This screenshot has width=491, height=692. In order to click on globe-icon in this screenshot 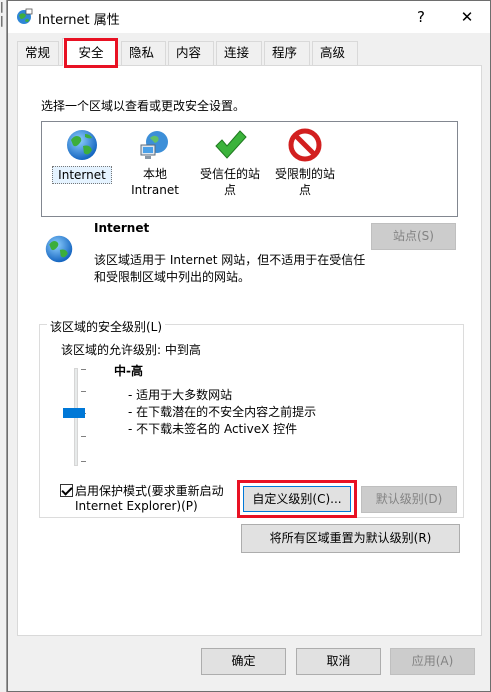, I will do `click(82, 145)`.